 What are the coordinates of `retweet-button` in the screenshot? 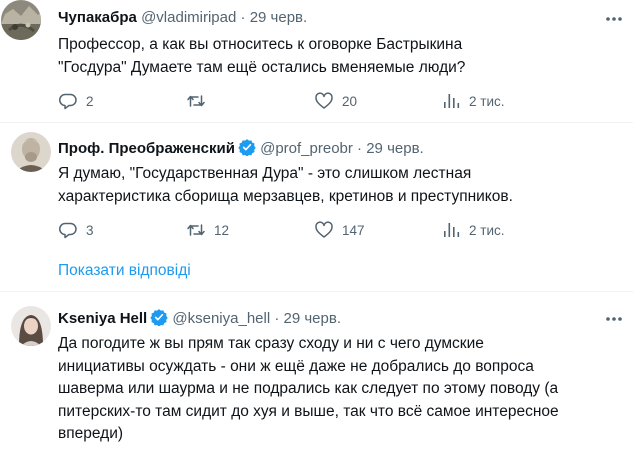 It's located at (200, 101).